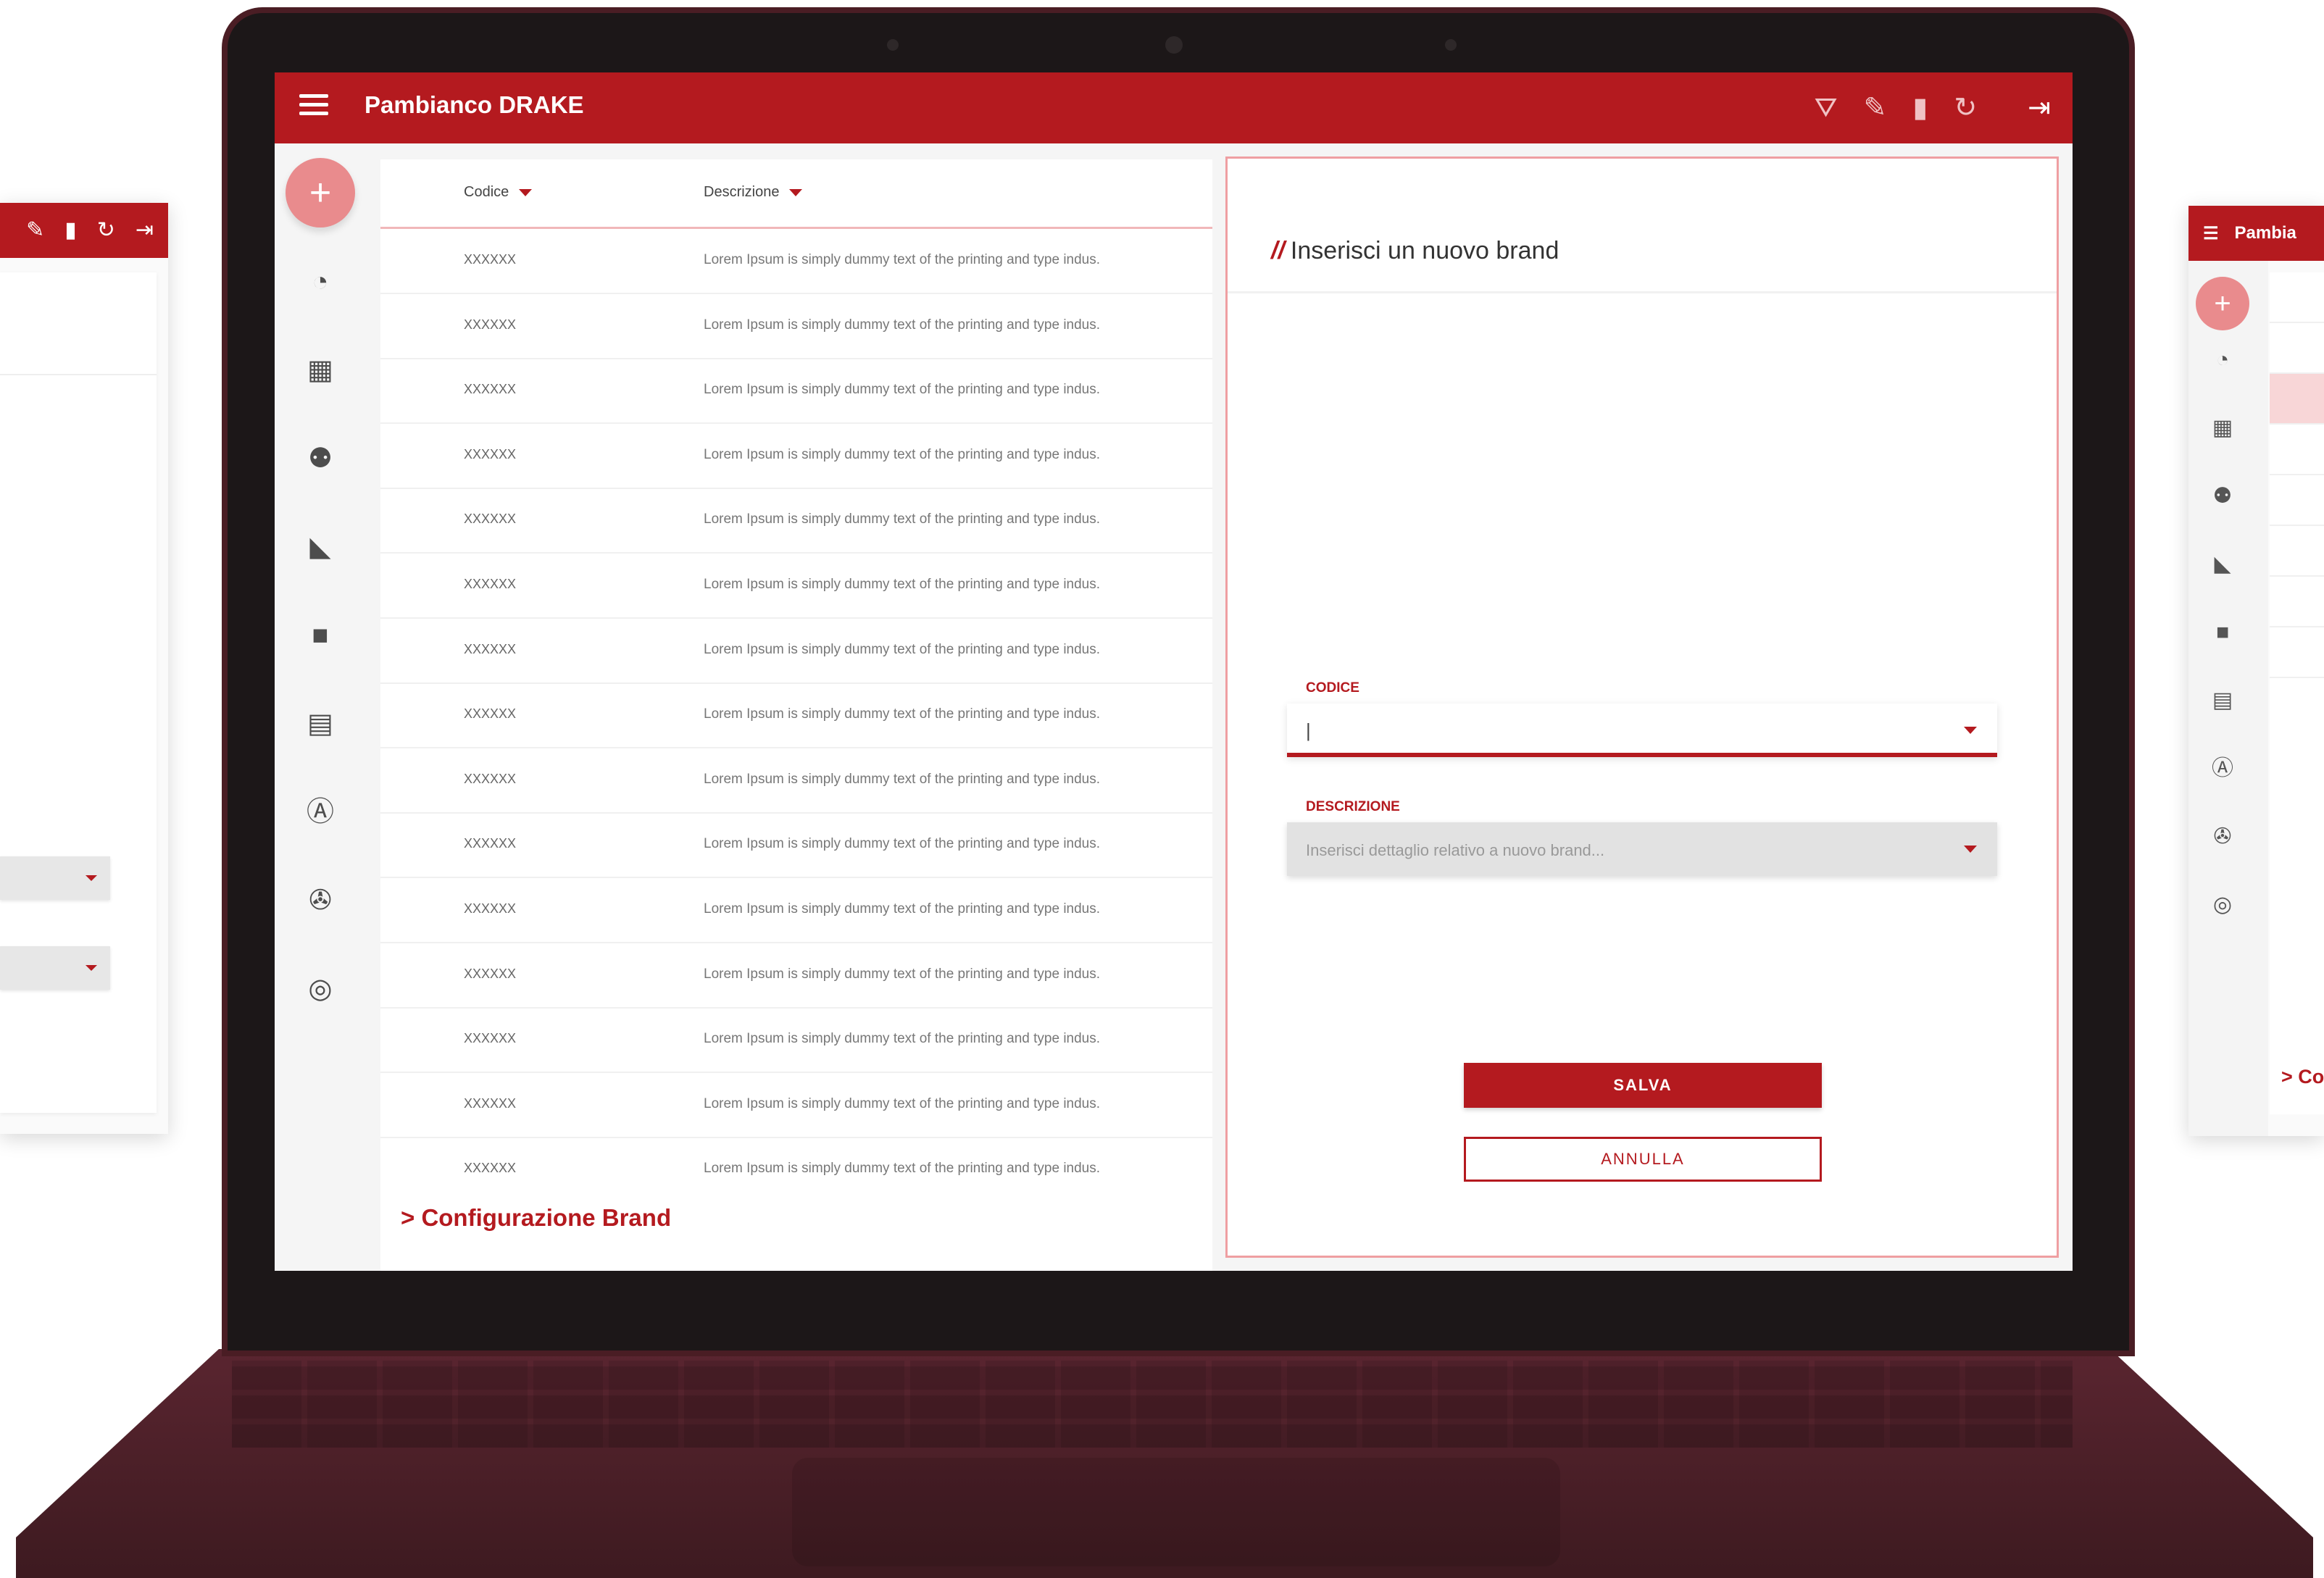 Image resolution: width=2324 pixels, height=1578 pixels. What do you see at coordinates (1875, 108) in the screenshot?
I see `pencil-icon: ✎` at bounding box center [1875, 108].